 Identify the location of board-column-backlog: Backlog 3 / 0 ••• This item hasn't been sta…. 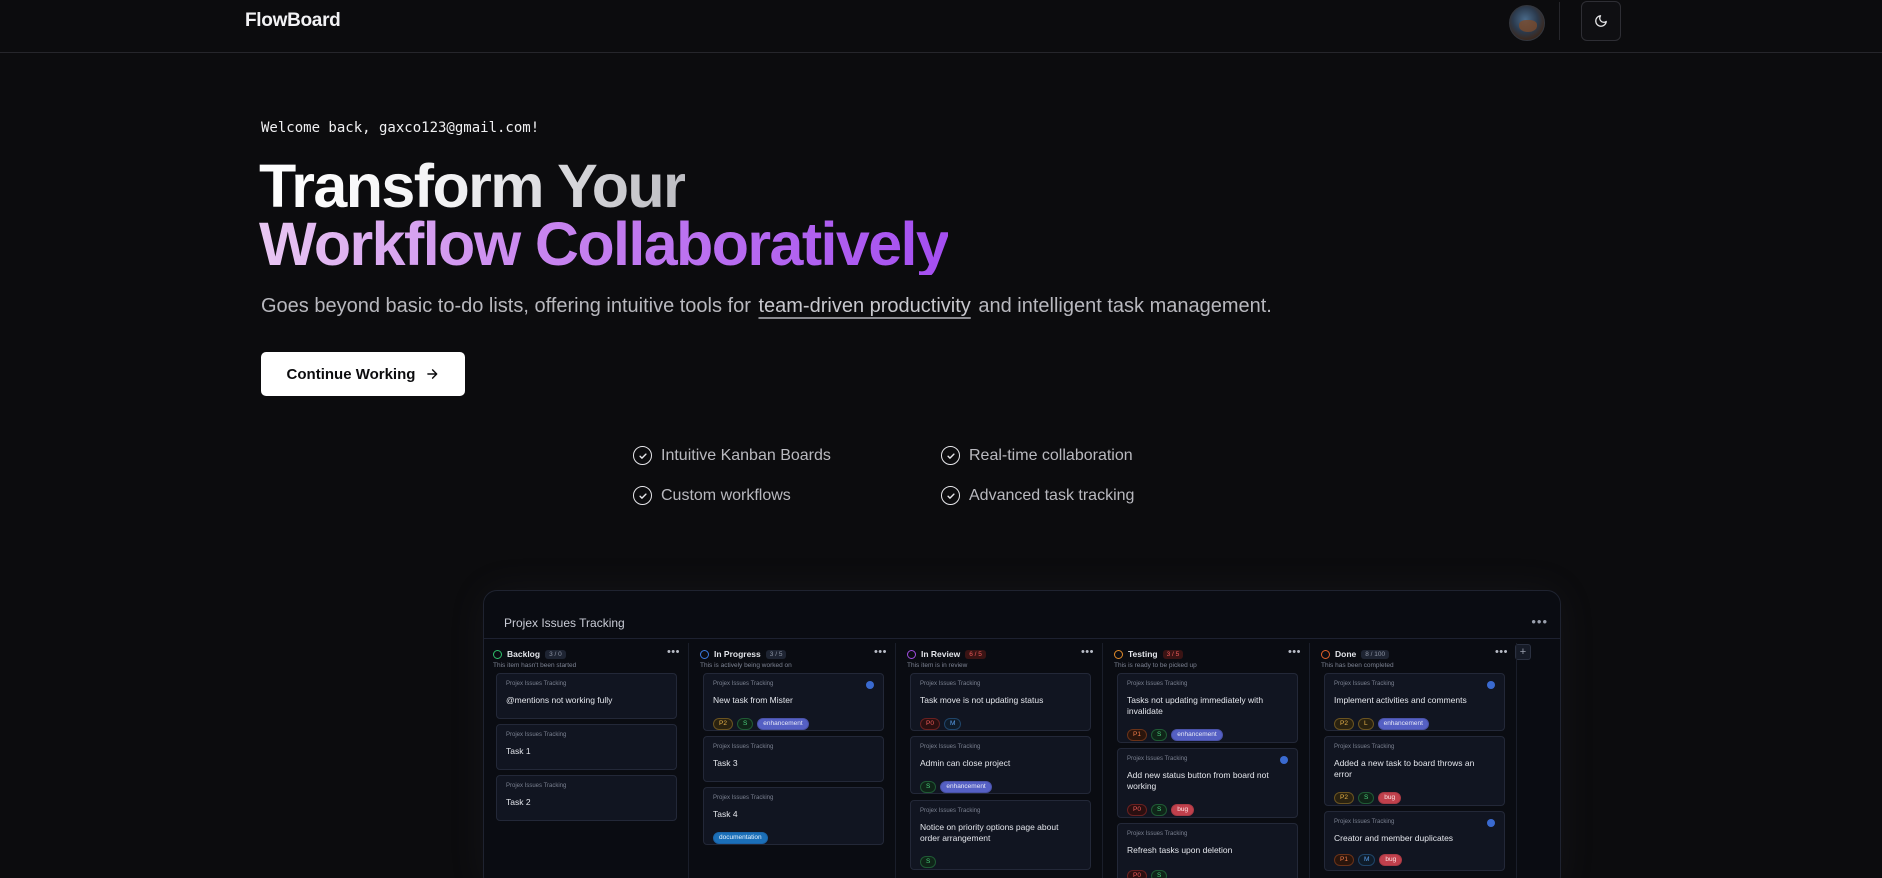
(588, 760).